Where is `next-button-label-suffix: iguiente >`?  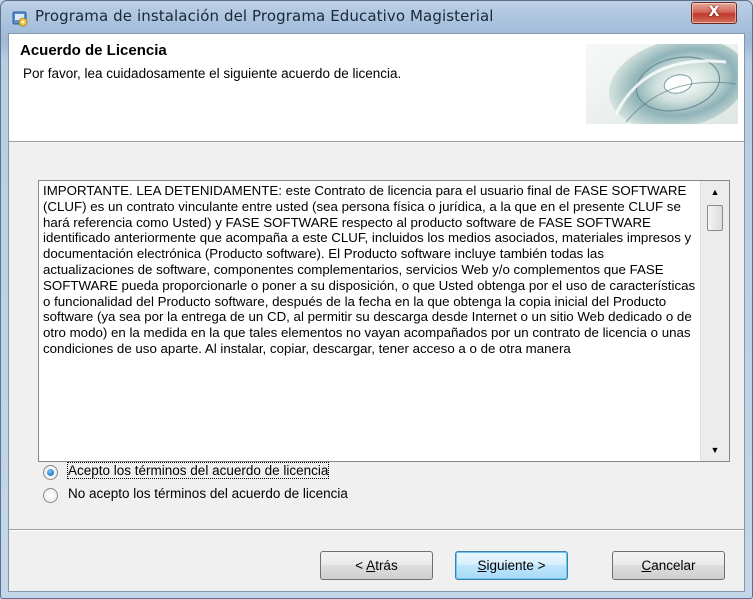 next-button-label-suffix: iguiente > is located at coordinates (516, 565).